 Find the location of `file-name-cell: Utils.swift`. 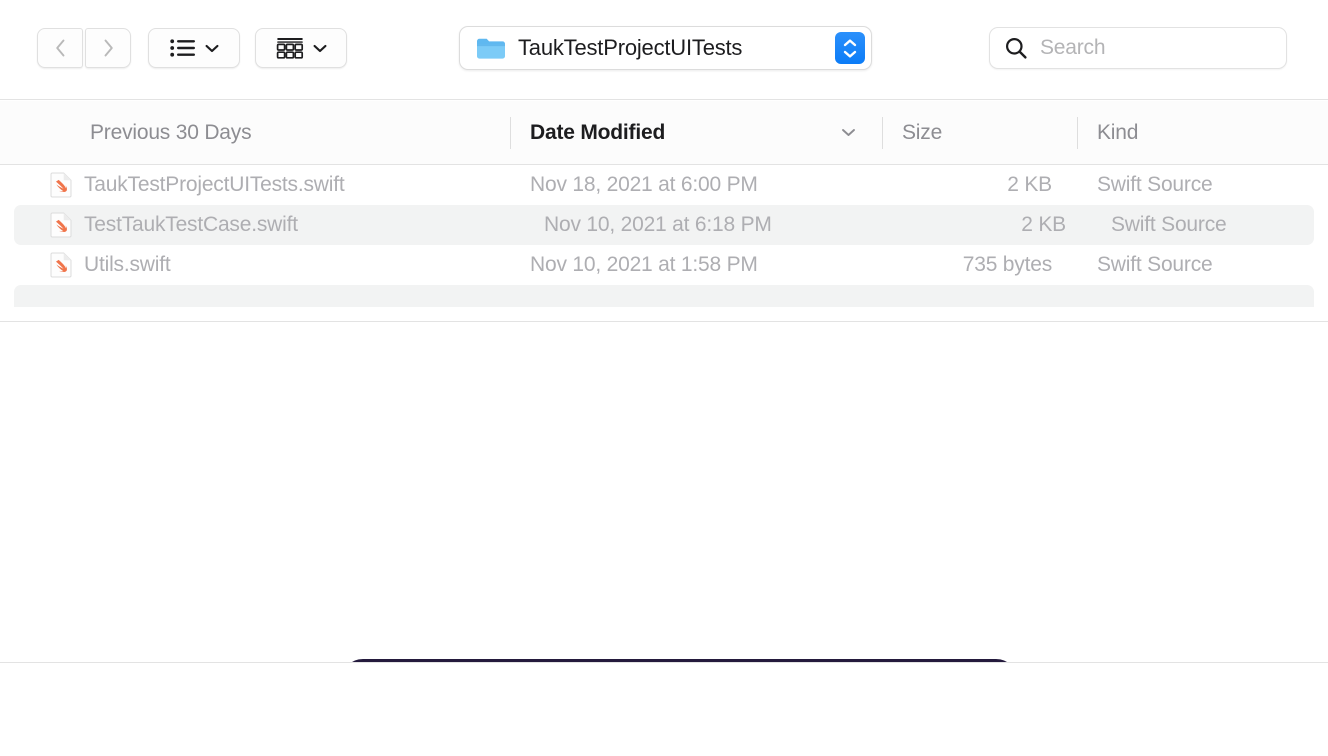

file-name-cell: Utils.swift is located at coordinates (255, 265).